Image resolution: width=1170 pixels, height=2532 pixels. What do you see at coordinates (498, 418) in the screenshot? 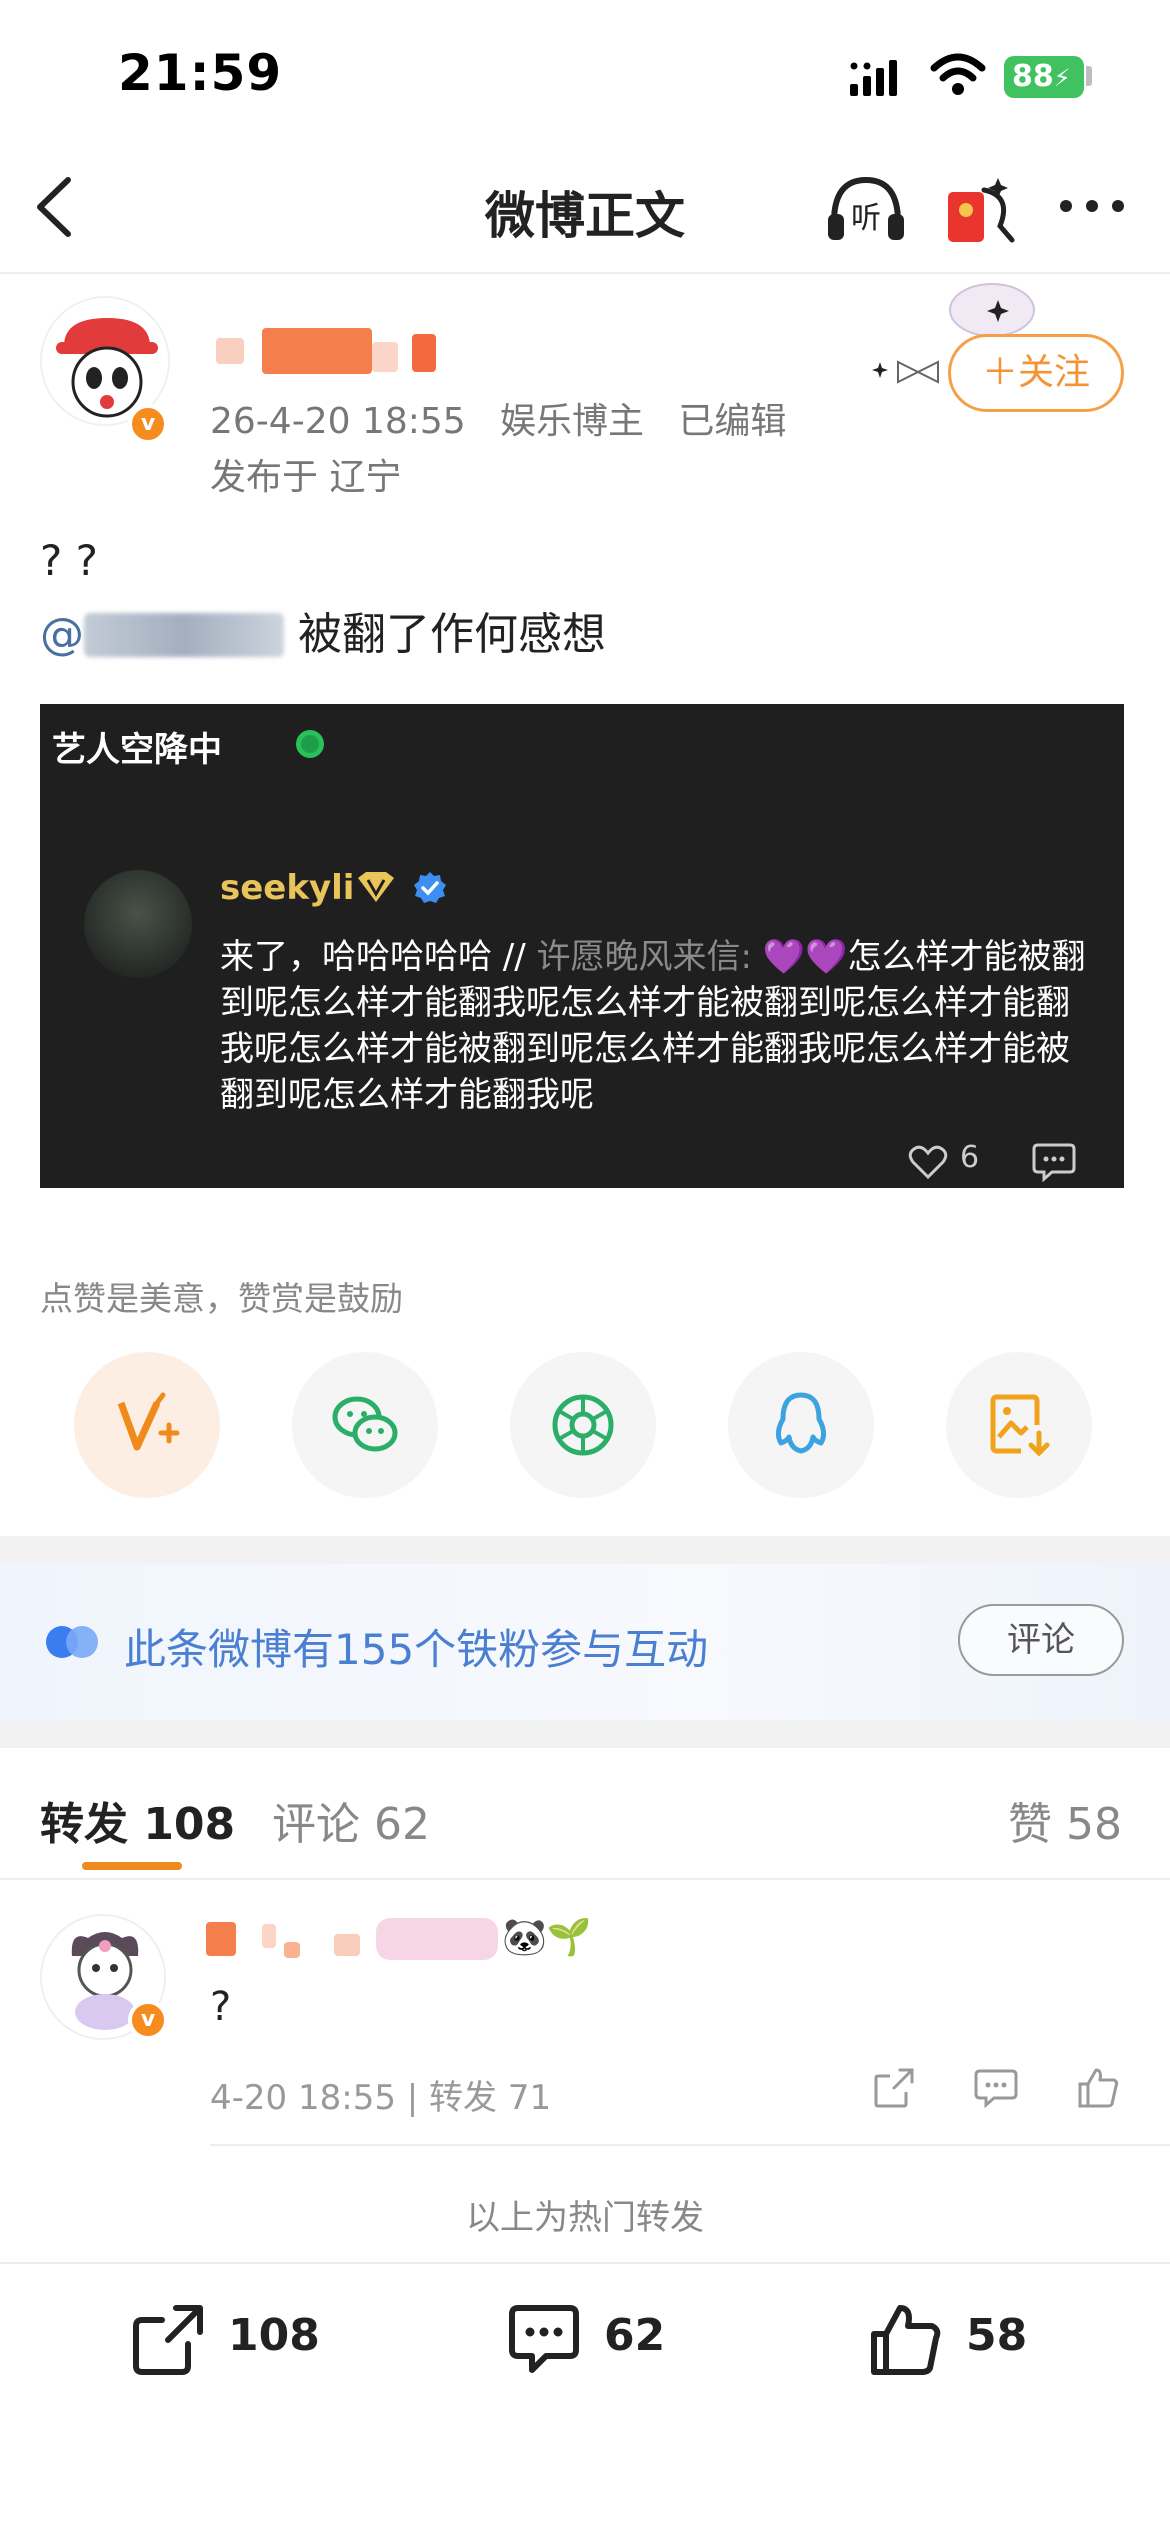
I see `post-meta: 26-4-20 18:55 娱乐博主 已编辑` at bounding box center [498, 418].